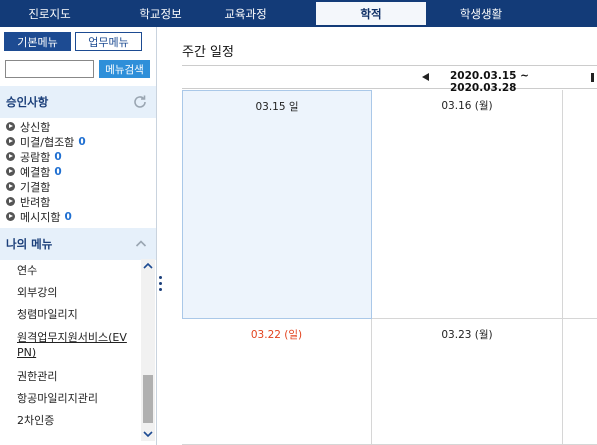  What do you see at coordinates (148, 399) in the screenshot?
I see `scrollbar-thumb` at bounding box center [148, 399].